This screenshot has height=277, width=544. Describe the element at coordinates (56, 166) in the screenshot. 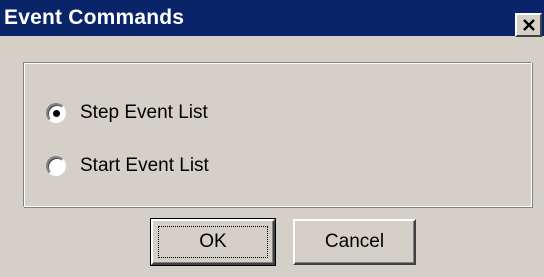

I see `radio-button-start` at that location.